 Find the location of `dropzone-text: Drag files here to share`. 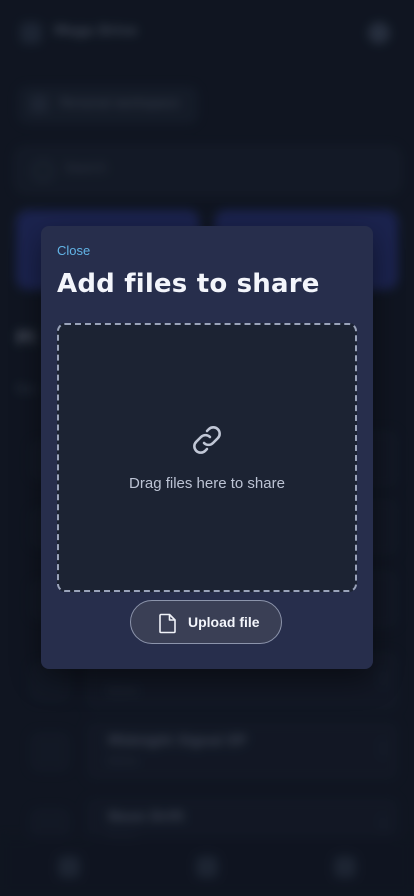

dropzone-text: Drag files here to share is located at coordinates (207, 483).